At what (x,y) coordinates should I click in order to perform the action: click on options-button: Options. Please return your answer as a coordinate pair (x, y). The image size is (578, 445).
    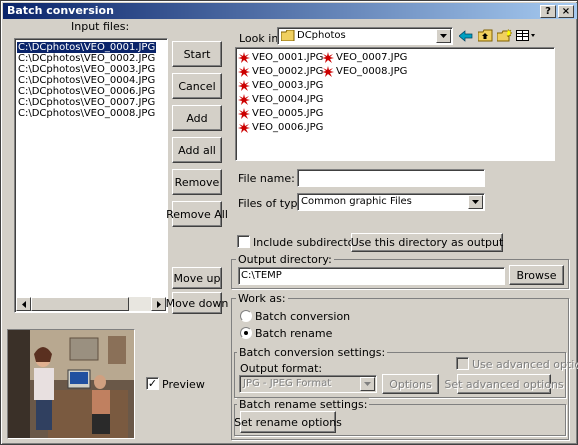
    Looking at the image, I should click on (410, 384).